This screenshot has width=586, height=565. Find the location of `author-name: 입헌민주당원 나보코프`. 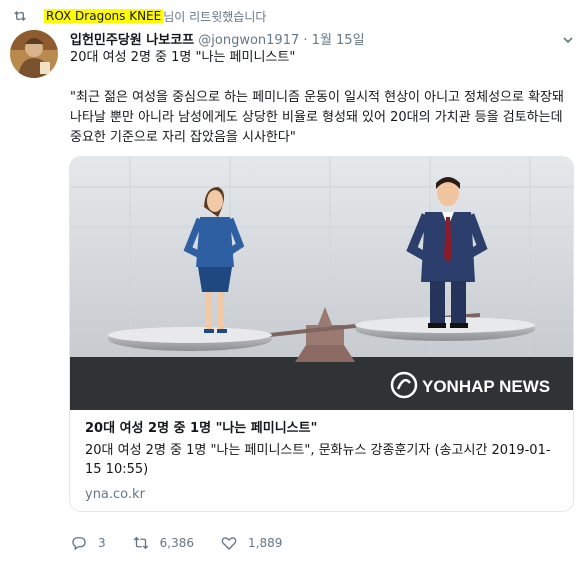

author-name: 입헌민주당원 나보코프 is located at coordinates (132, 40).